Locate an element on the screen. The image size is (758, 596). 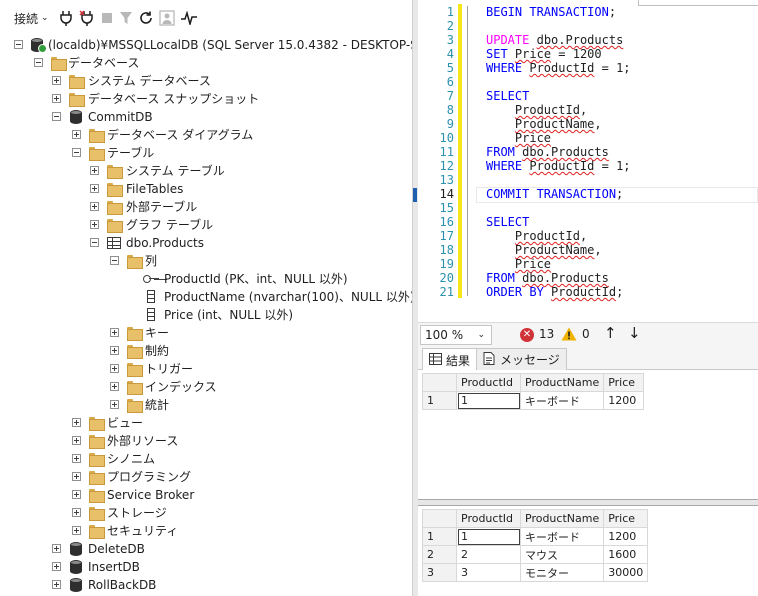
row-number: 3 is located at coordinates (439, 572).